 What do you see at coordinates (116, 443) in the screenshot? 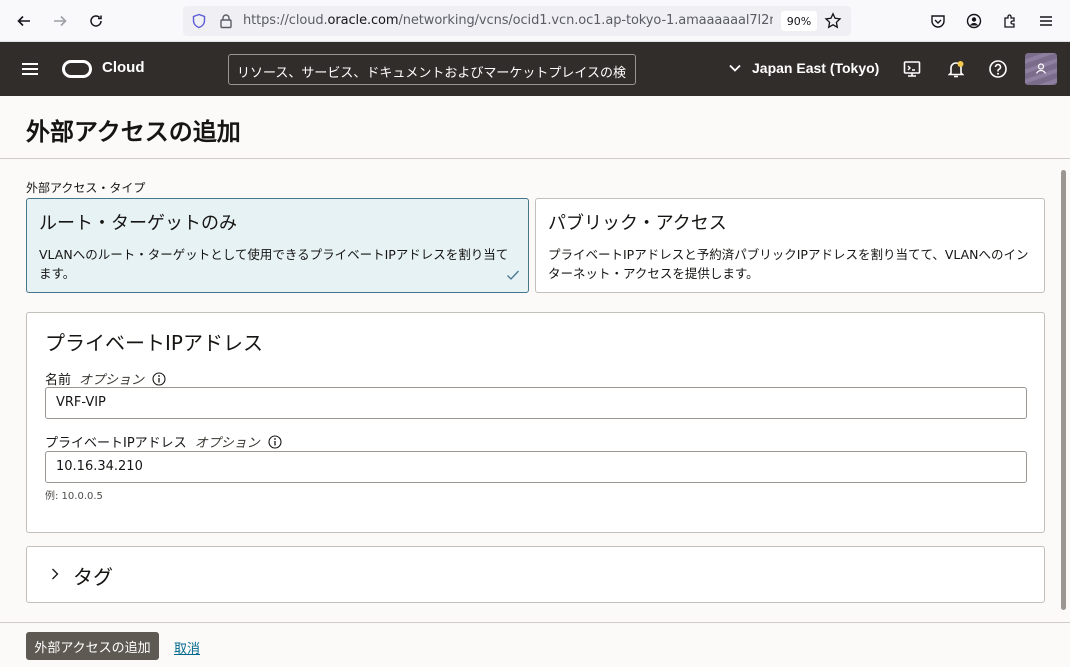
I see `label-text: プライベートIPアドレス` at bounding box center [116, 443].